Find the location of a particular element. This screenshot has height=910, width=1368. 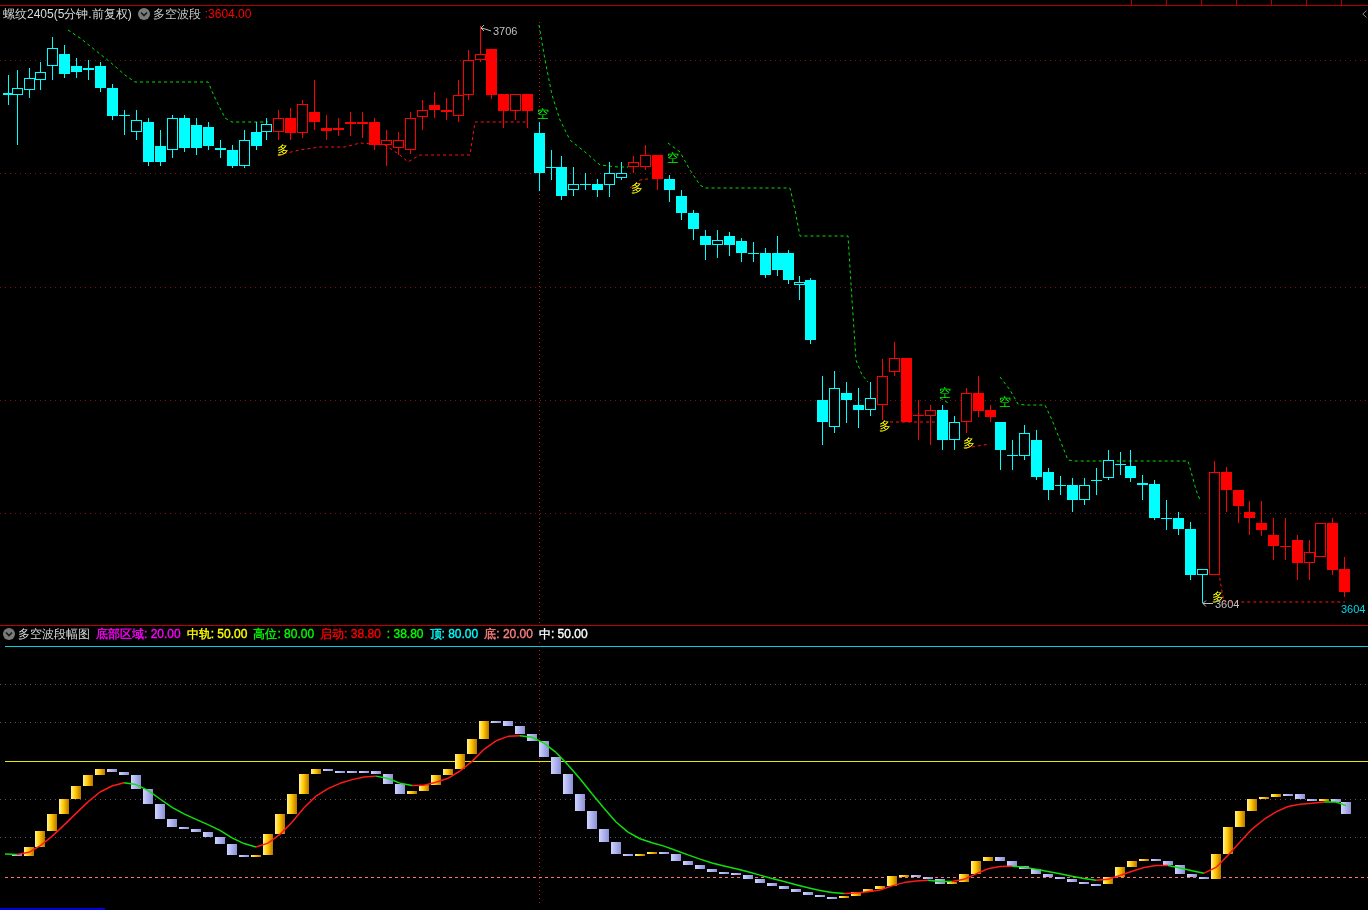

legend-item: 中轨: 50.00 is located at coordinates (217, 634).